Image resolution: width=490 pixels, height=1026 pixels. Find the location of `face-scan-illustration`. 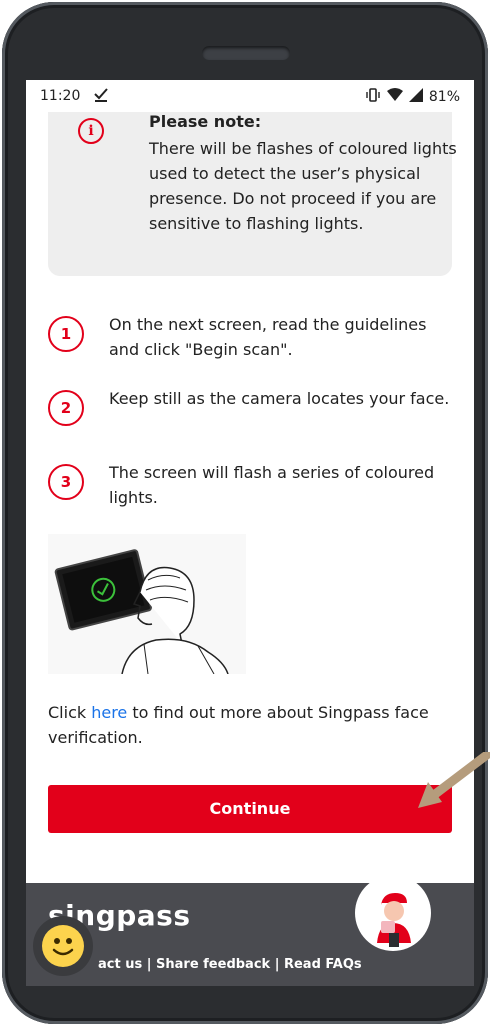

face-scan-illustration is located at coordinates (147, 604).